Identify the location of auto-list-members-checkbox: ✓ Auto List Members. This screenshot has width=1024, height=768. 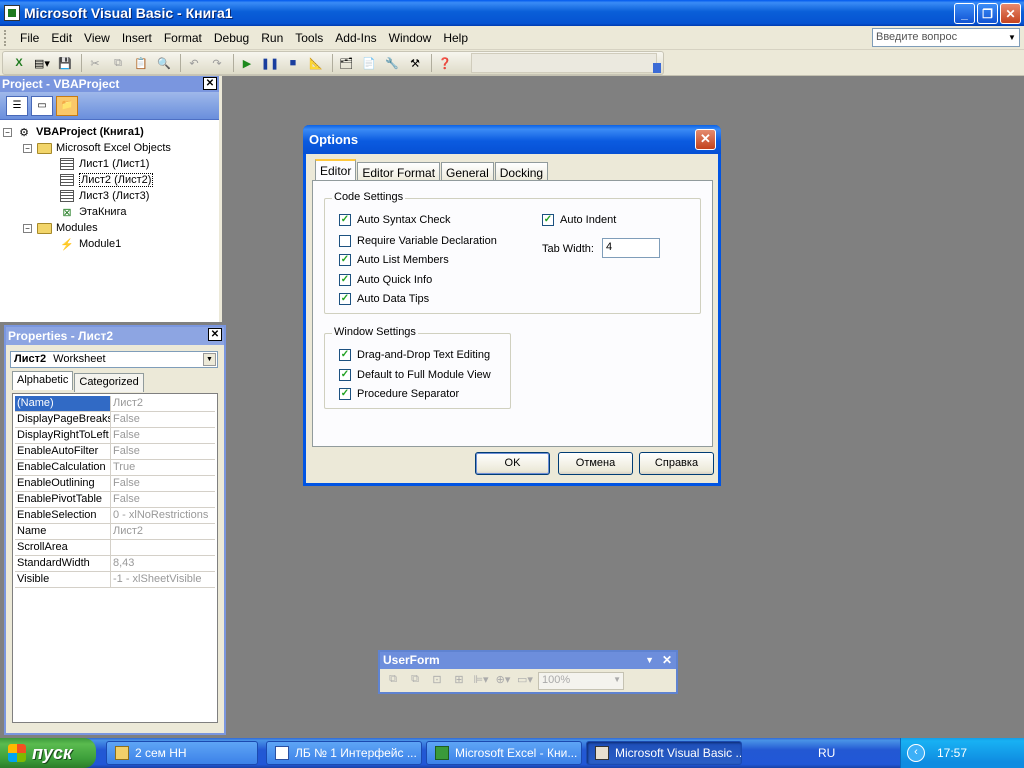
(394, 260).